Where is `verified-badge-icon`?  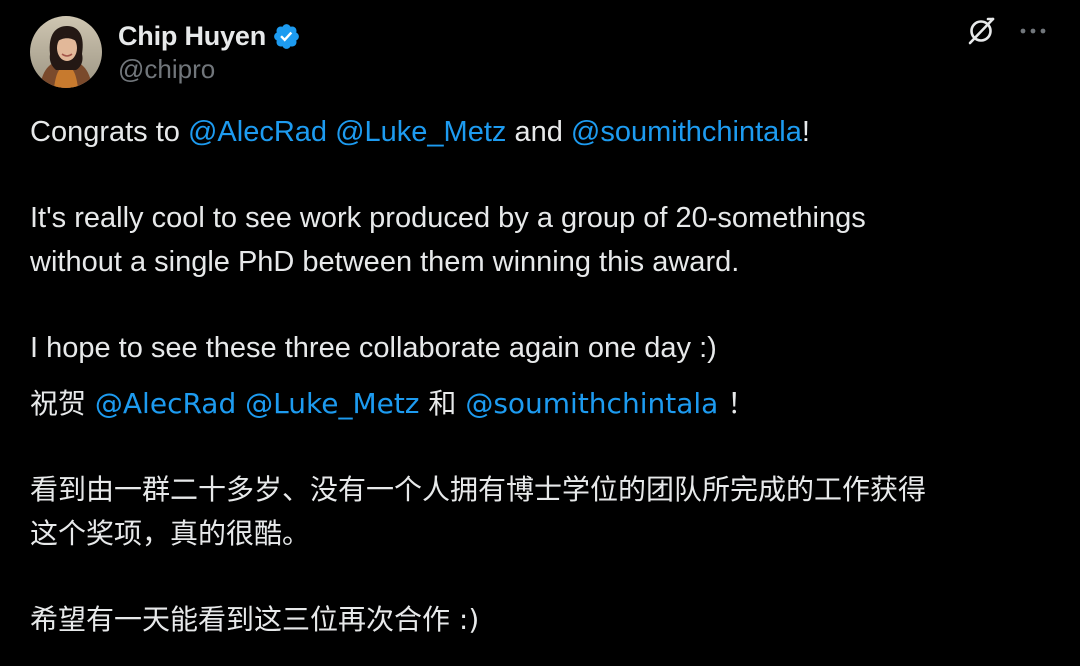
verified-badge-icon is located at coordinates (286, 36).